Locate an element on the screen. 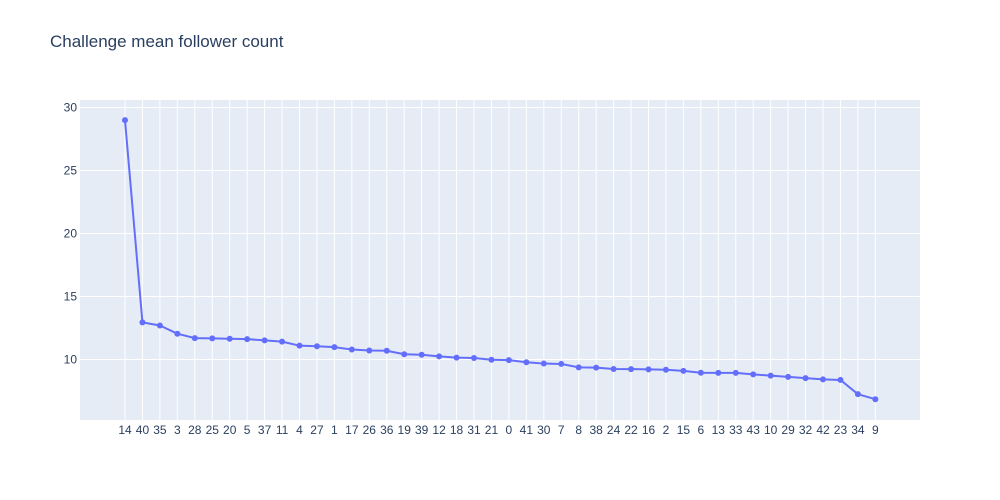 Image resolution: width=1000 pixels, height=500 pixels. x-tick-label: 14 is located at coordinates (125, 430).